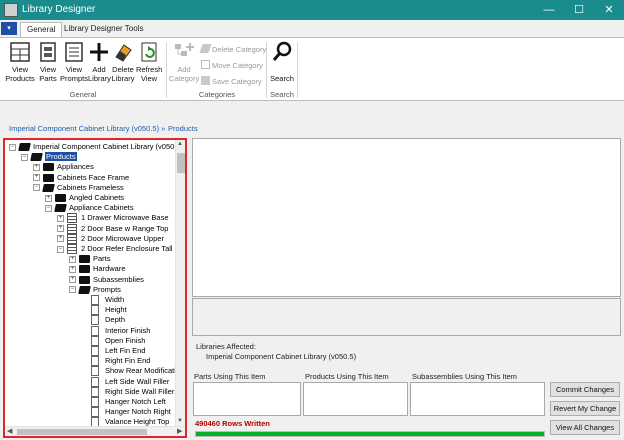  Describe the element at coordinates (135, 402) in the screenshot. I see `tree-node: Hanger Notch Left` at that location.